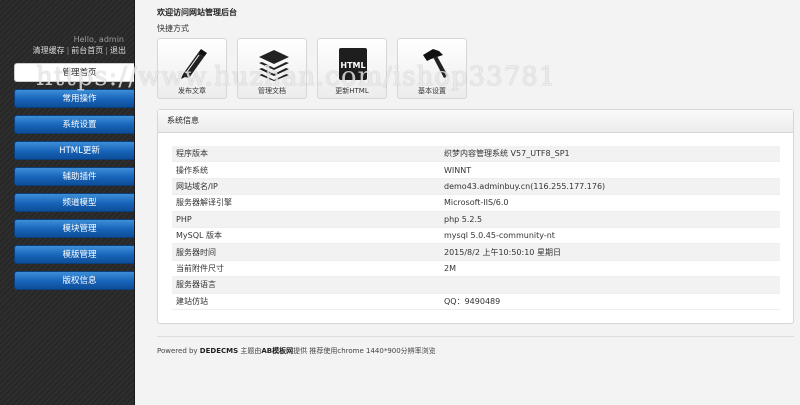 This screenshot has height=405, width=800. What do you see at coordinates (74, 280) in the screenshot?
I see `sidebar-item-copyright: 版权信息` at bounding box center [74, 280].